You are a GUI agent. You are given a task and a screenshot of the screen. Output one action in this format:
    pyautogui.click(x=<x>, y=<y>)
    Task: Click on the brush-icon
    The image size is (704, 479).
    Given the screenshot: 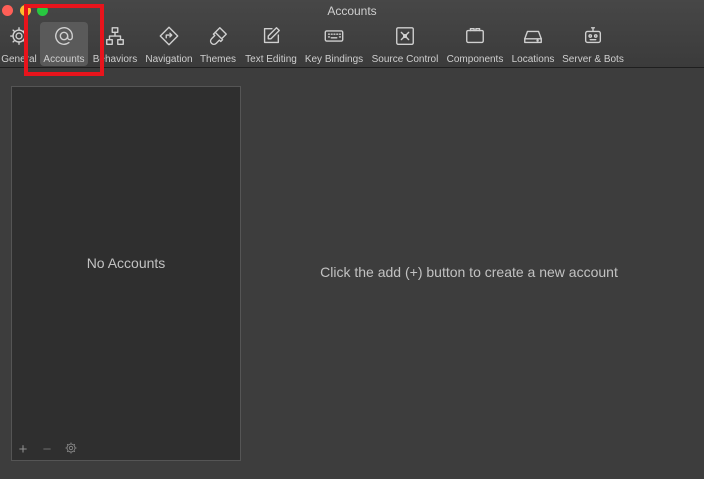 What is the action you would take?
    pyautogui.click(x=218, y=36)
    